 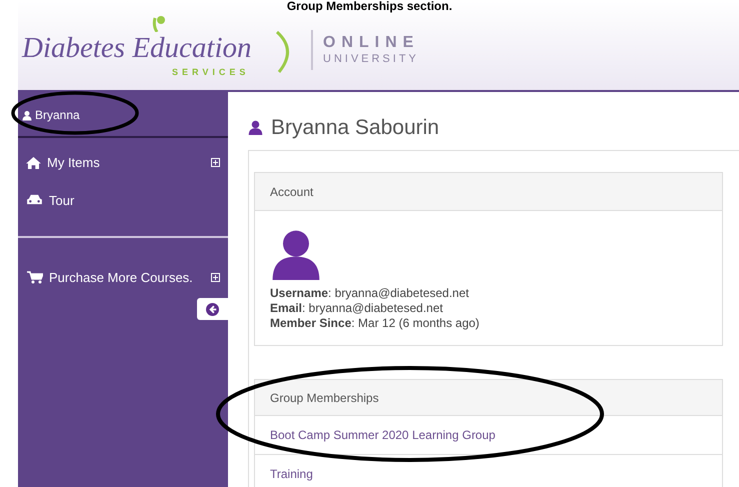 I want to click on sidebar-item: My Items, so click(x=63, y=162).